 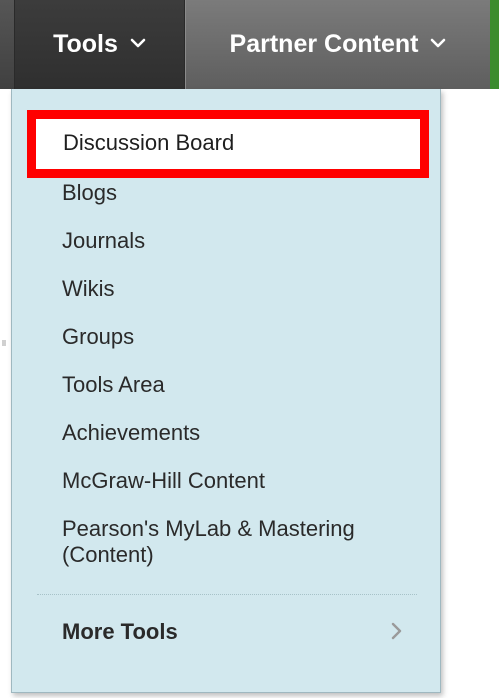 I want to click on menu-separator, so click(x=227, y=594).